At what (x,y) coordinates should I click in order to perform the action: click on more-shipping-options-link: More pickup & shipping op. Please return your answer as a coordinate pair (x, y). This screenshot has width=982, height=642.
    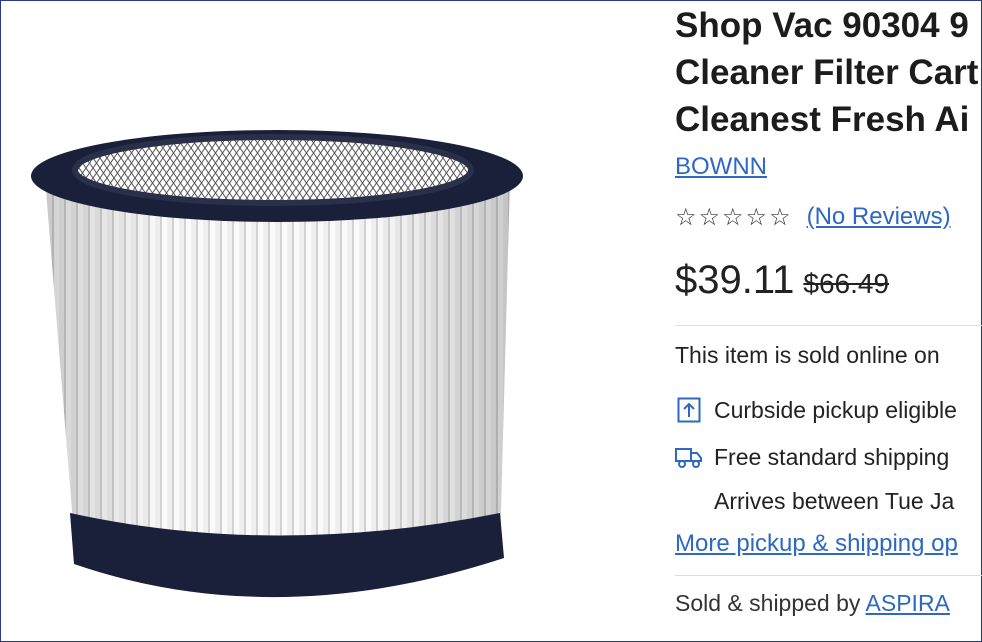
    Looking at the image, I should click on (816, 544).